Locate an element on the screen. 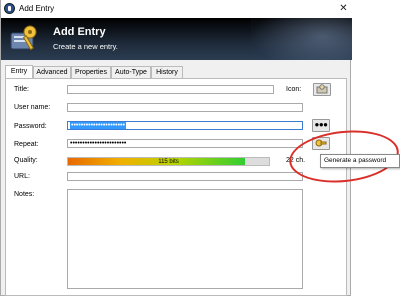 This screenshot has height=296, width=400. show-password-button: ●●● is located at coordinates (321, 125).